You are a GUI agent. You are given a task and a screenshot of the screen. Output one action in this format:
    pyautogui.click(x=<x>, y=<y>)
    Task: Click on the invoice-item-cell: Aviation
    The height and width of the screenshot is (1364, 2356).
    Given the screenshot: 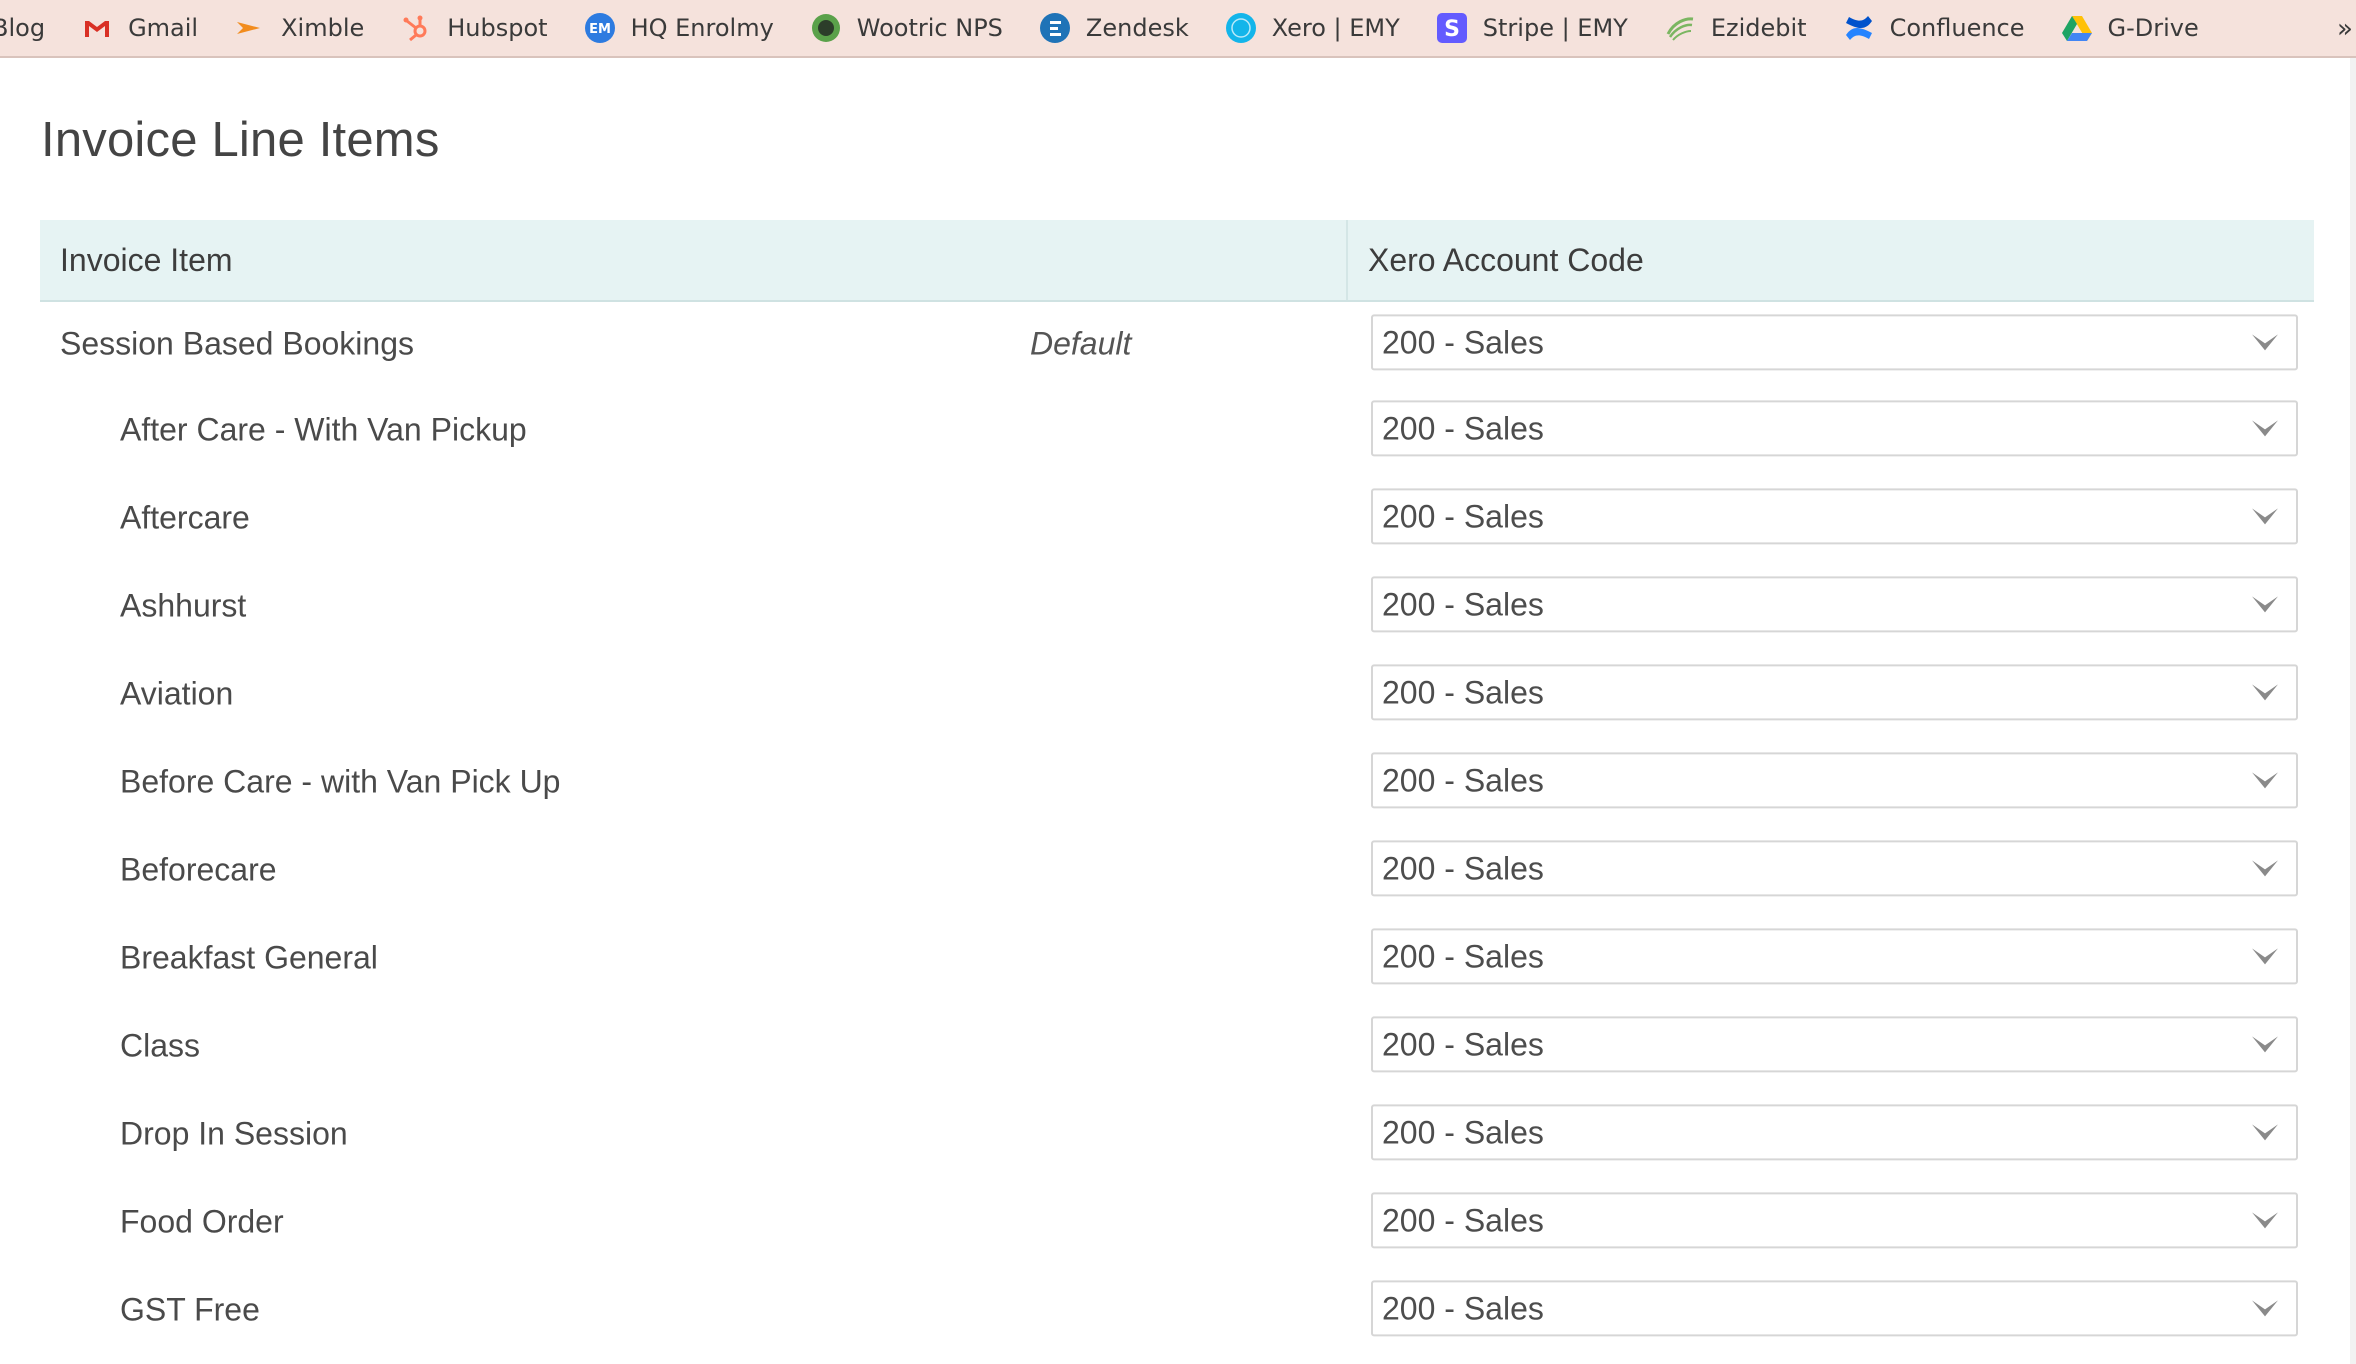 What is the action you would take?
    pyautogui.click(x=693, y=694)
    